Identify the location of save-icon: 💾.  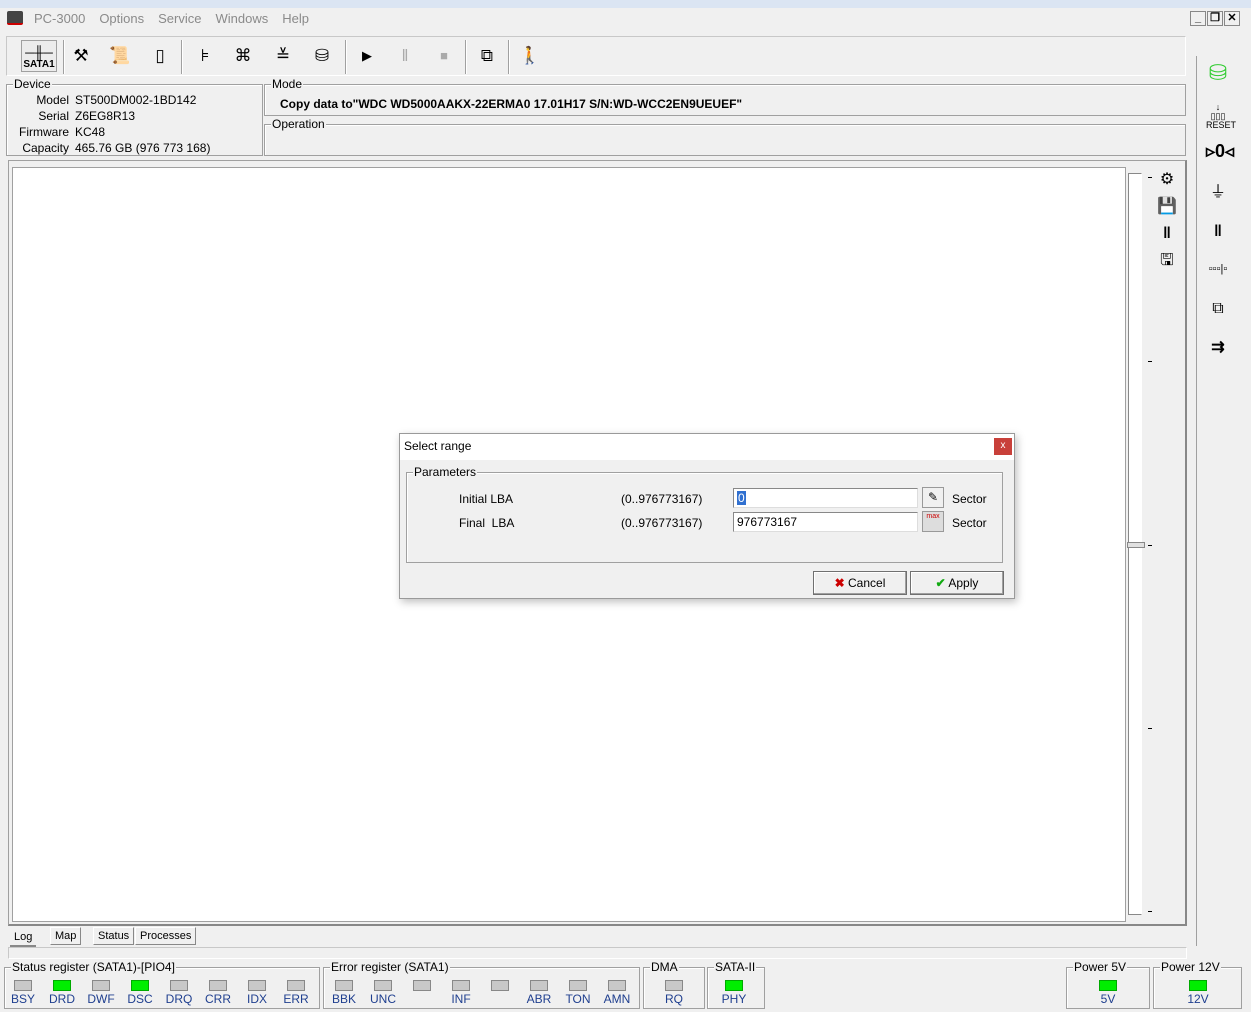
(1167, 207).